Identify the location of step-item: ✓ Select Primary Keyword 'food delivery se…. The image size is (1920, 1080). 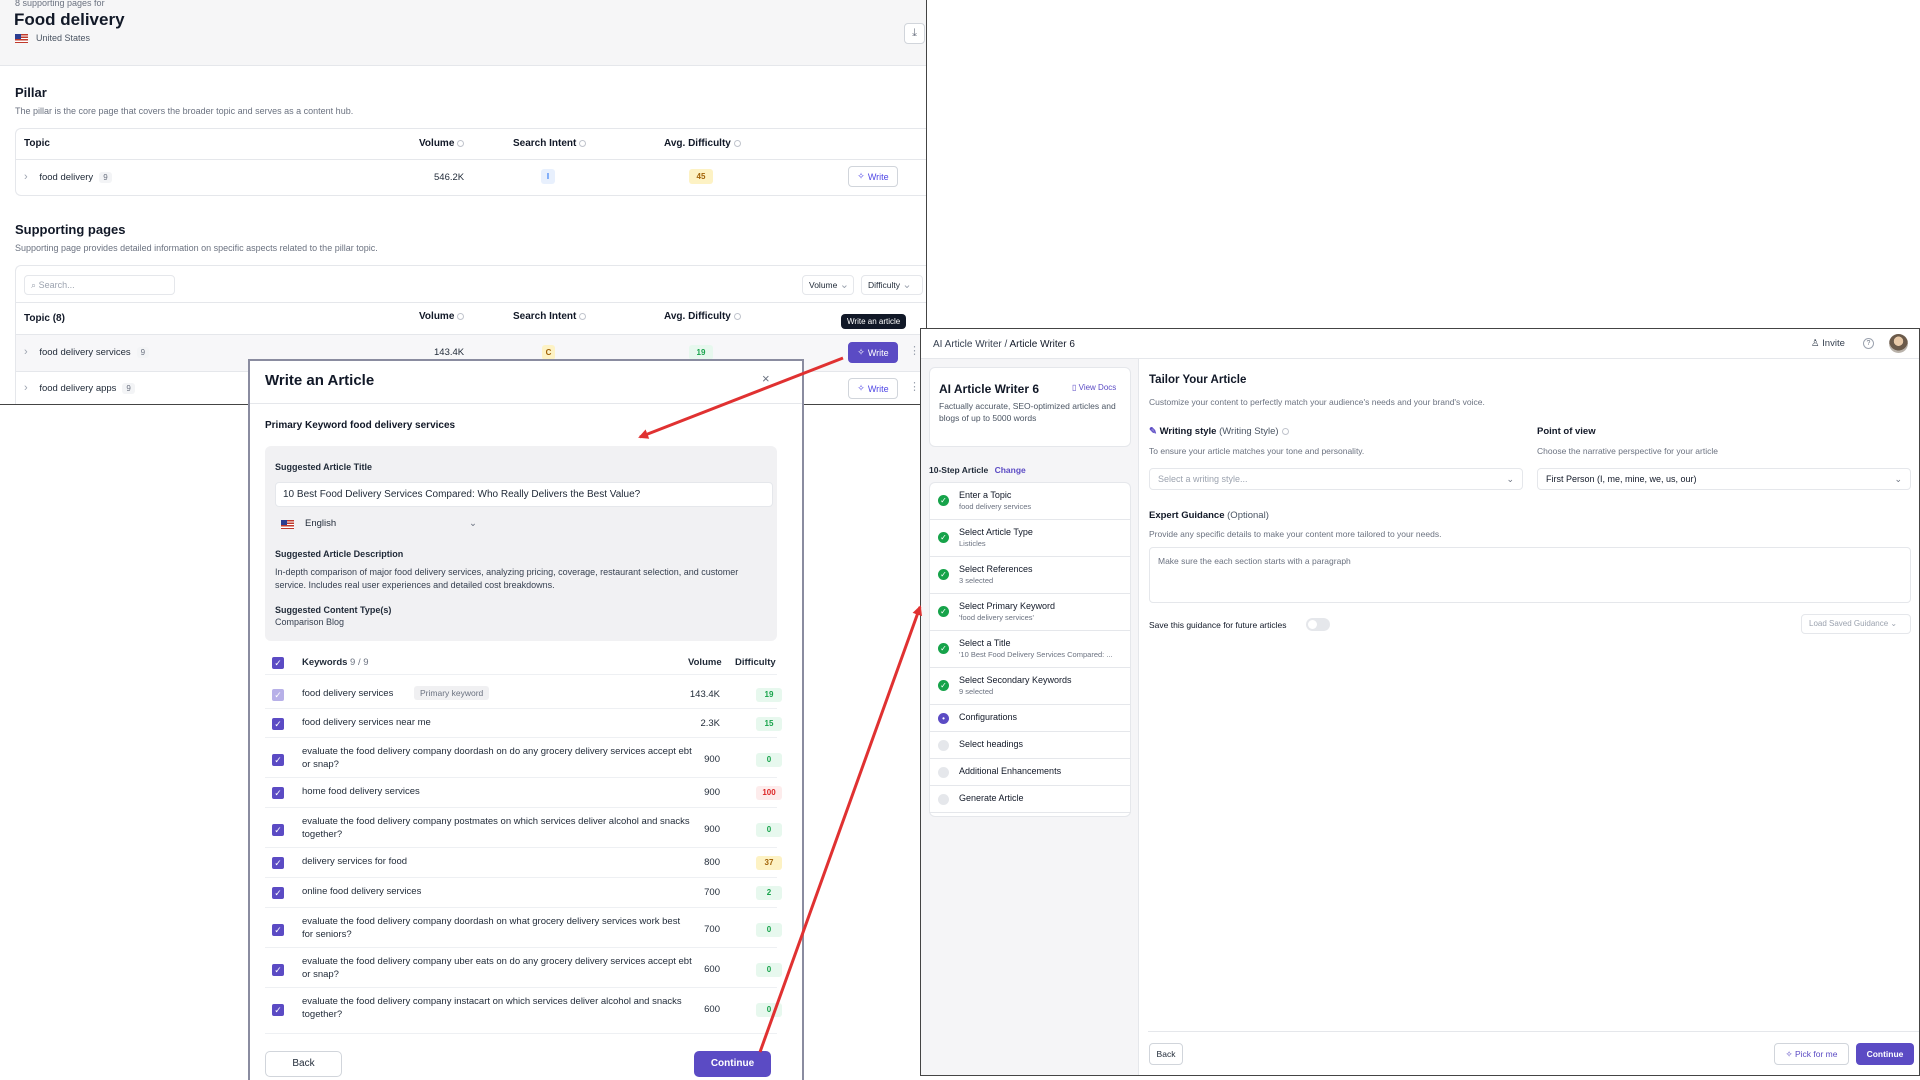
(1030, 612).